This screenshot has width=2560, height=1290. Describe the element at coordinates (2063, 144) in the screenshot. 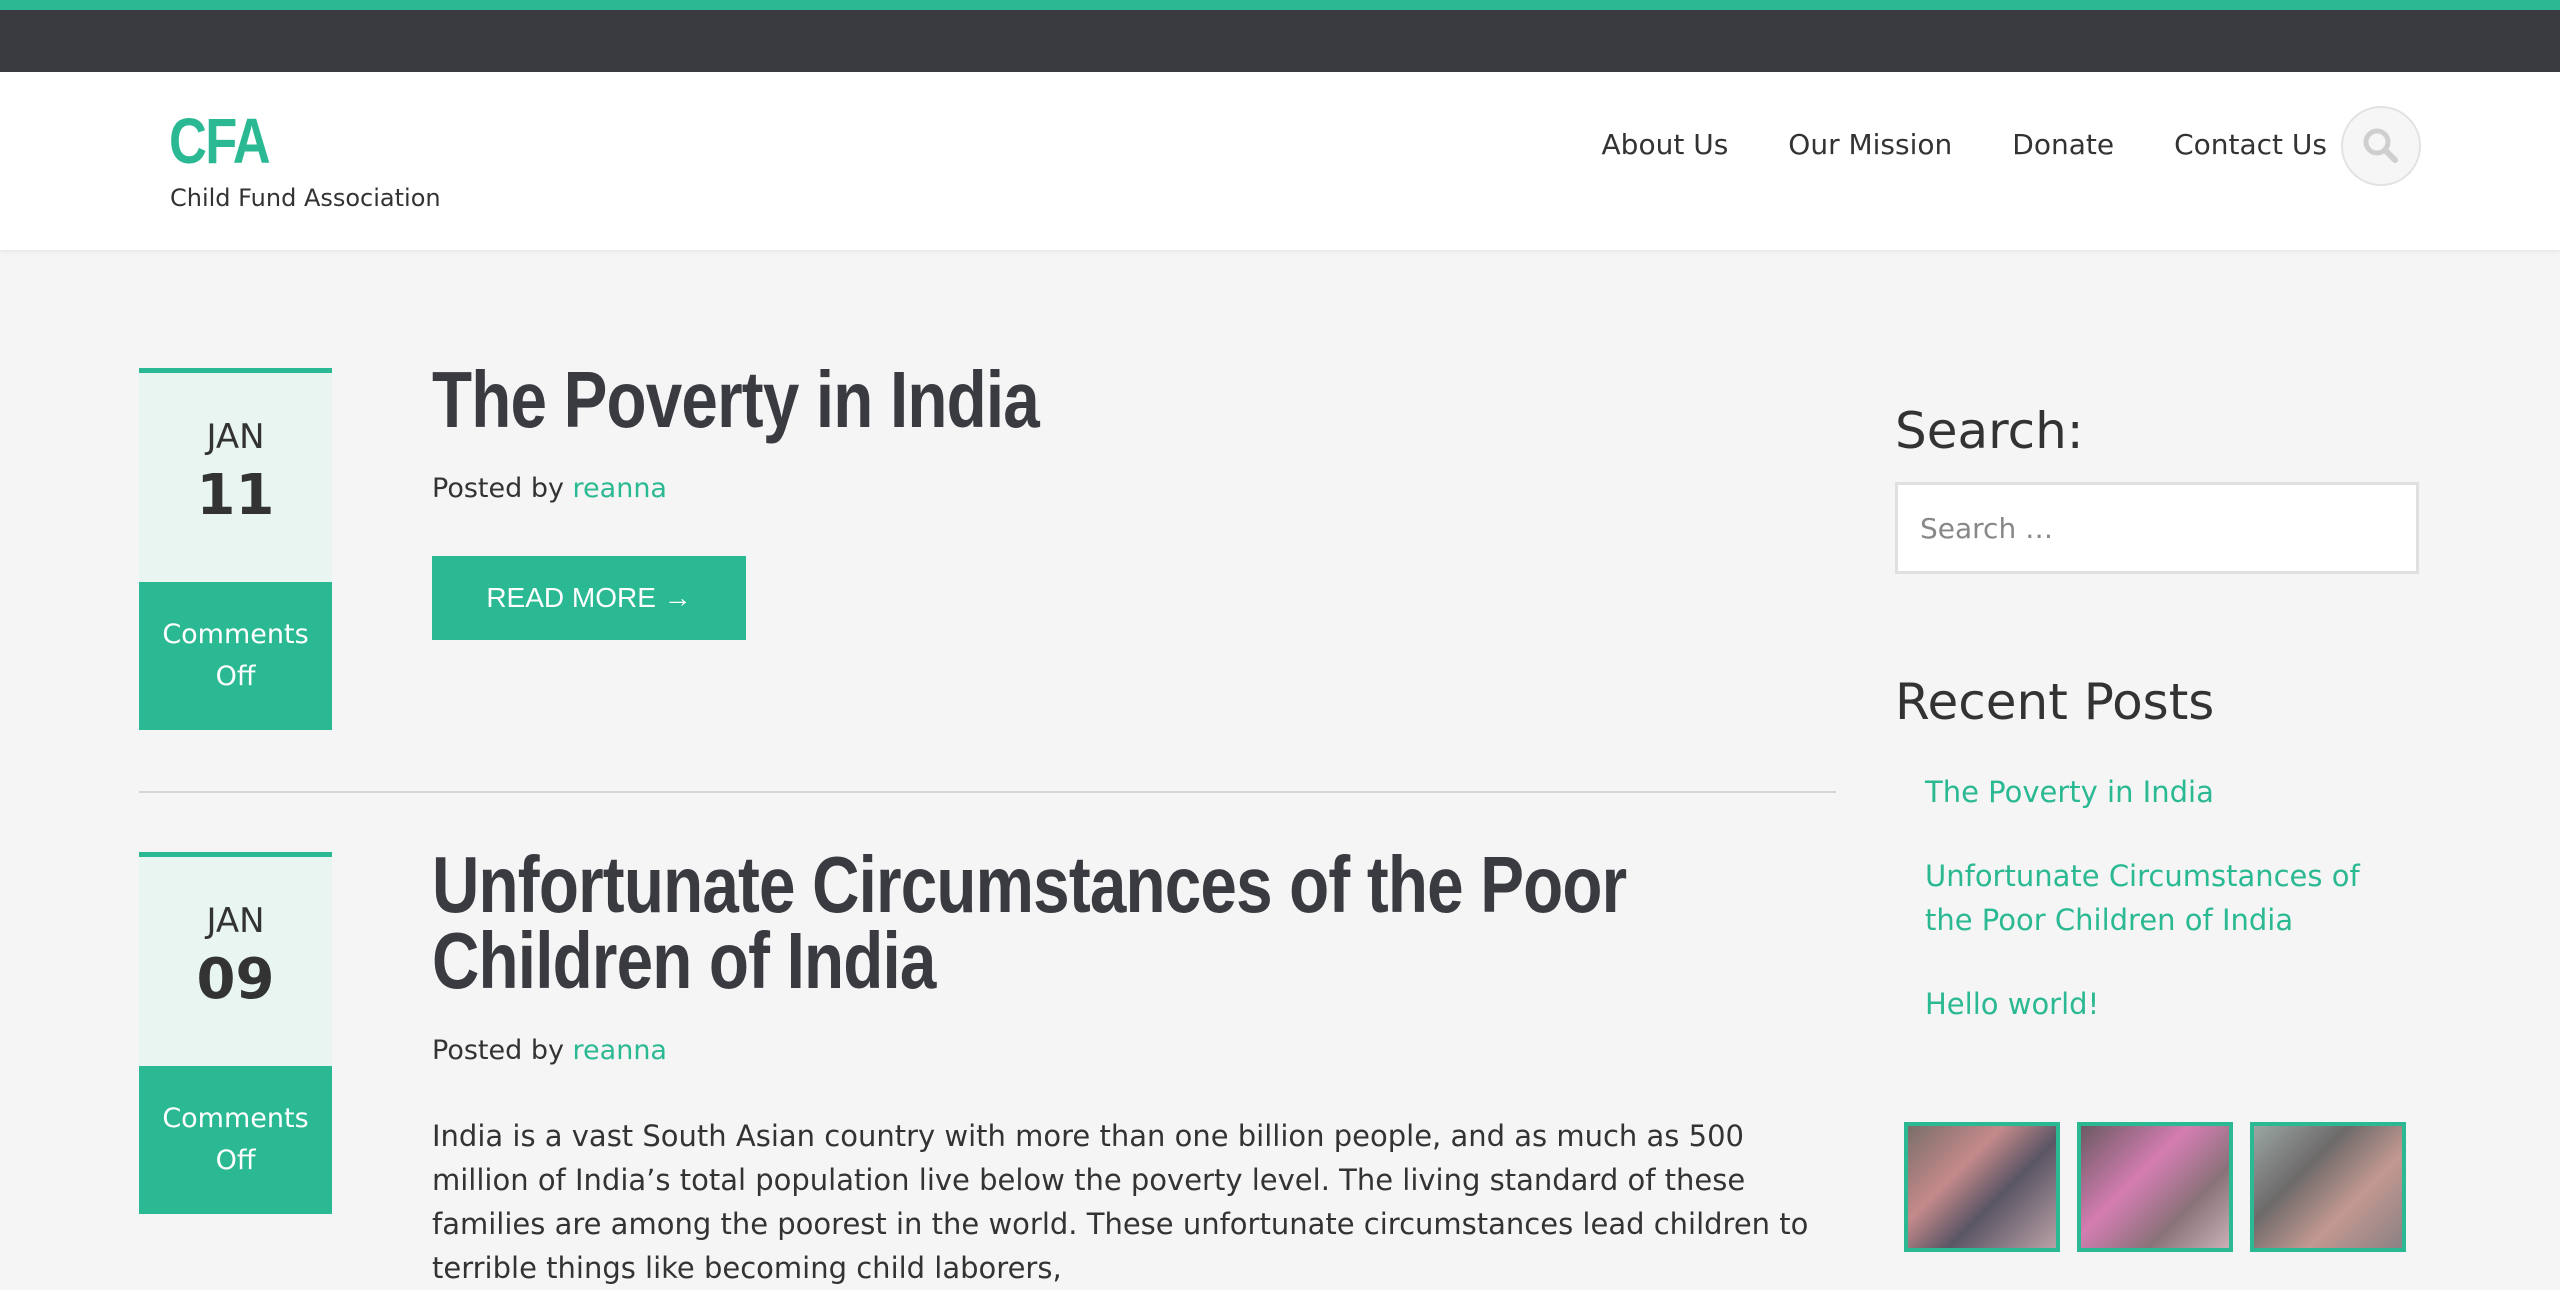

I see `nav-donate: Donate` at that location.